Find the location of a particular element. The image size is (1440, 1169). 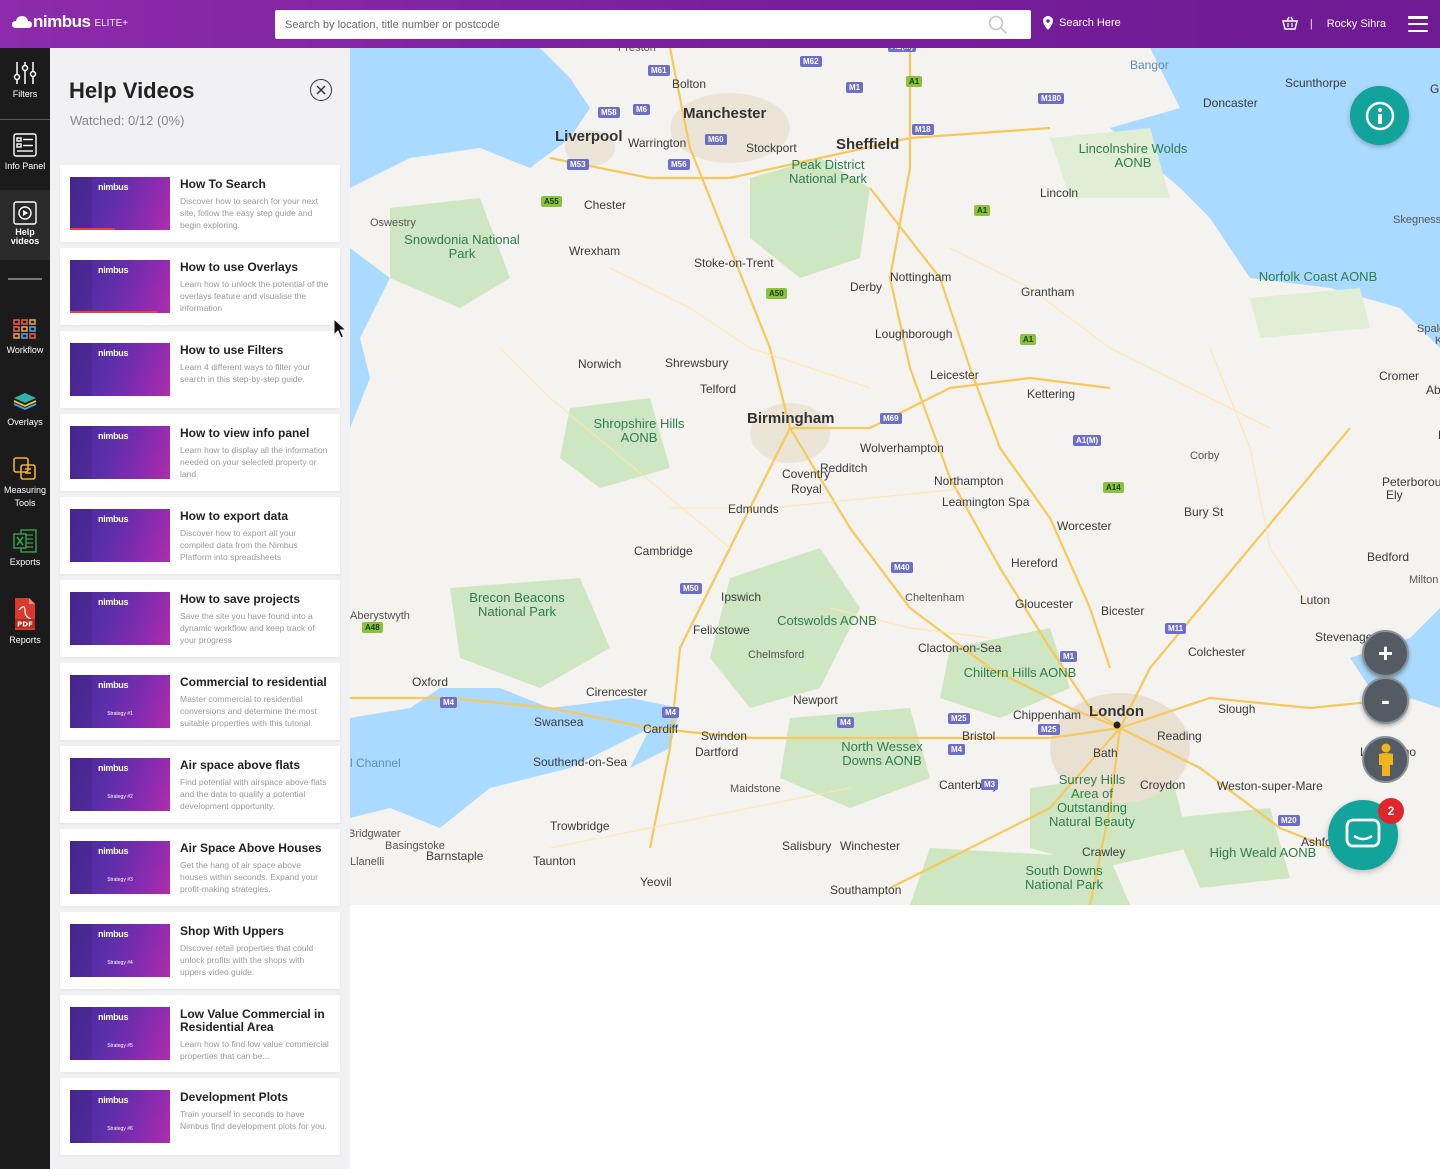

nav-item-filters: Filters is located at coordinates (25, 80).